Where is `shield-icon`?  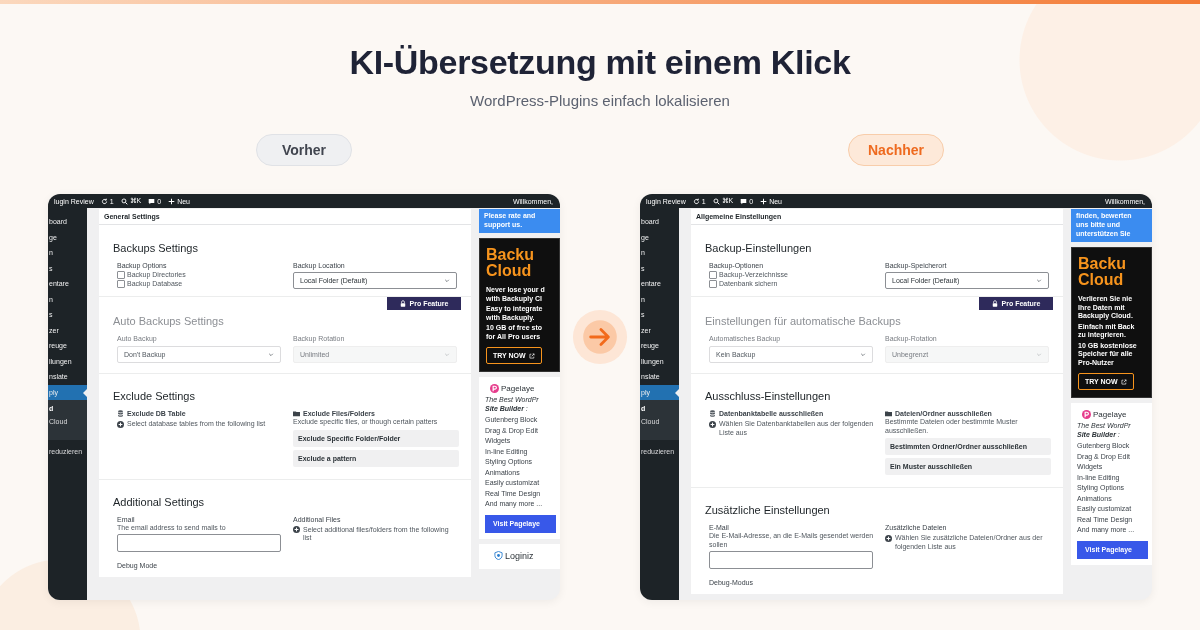
shield-icon is located at coordinates (498, 555).